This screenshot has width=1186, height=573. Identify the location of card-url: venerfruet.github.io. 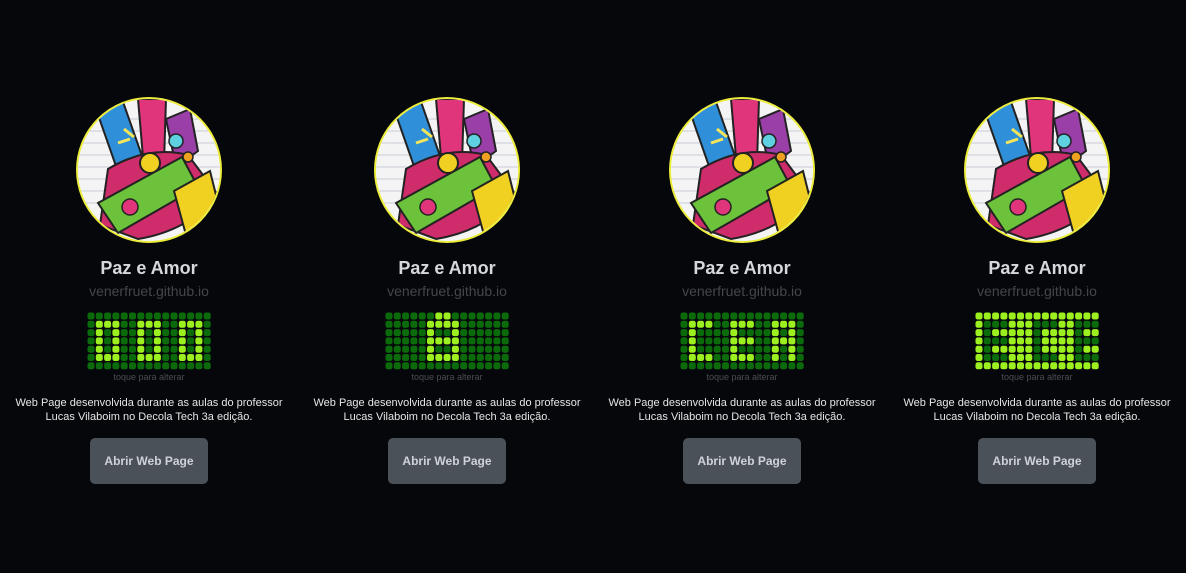
(742, 291).